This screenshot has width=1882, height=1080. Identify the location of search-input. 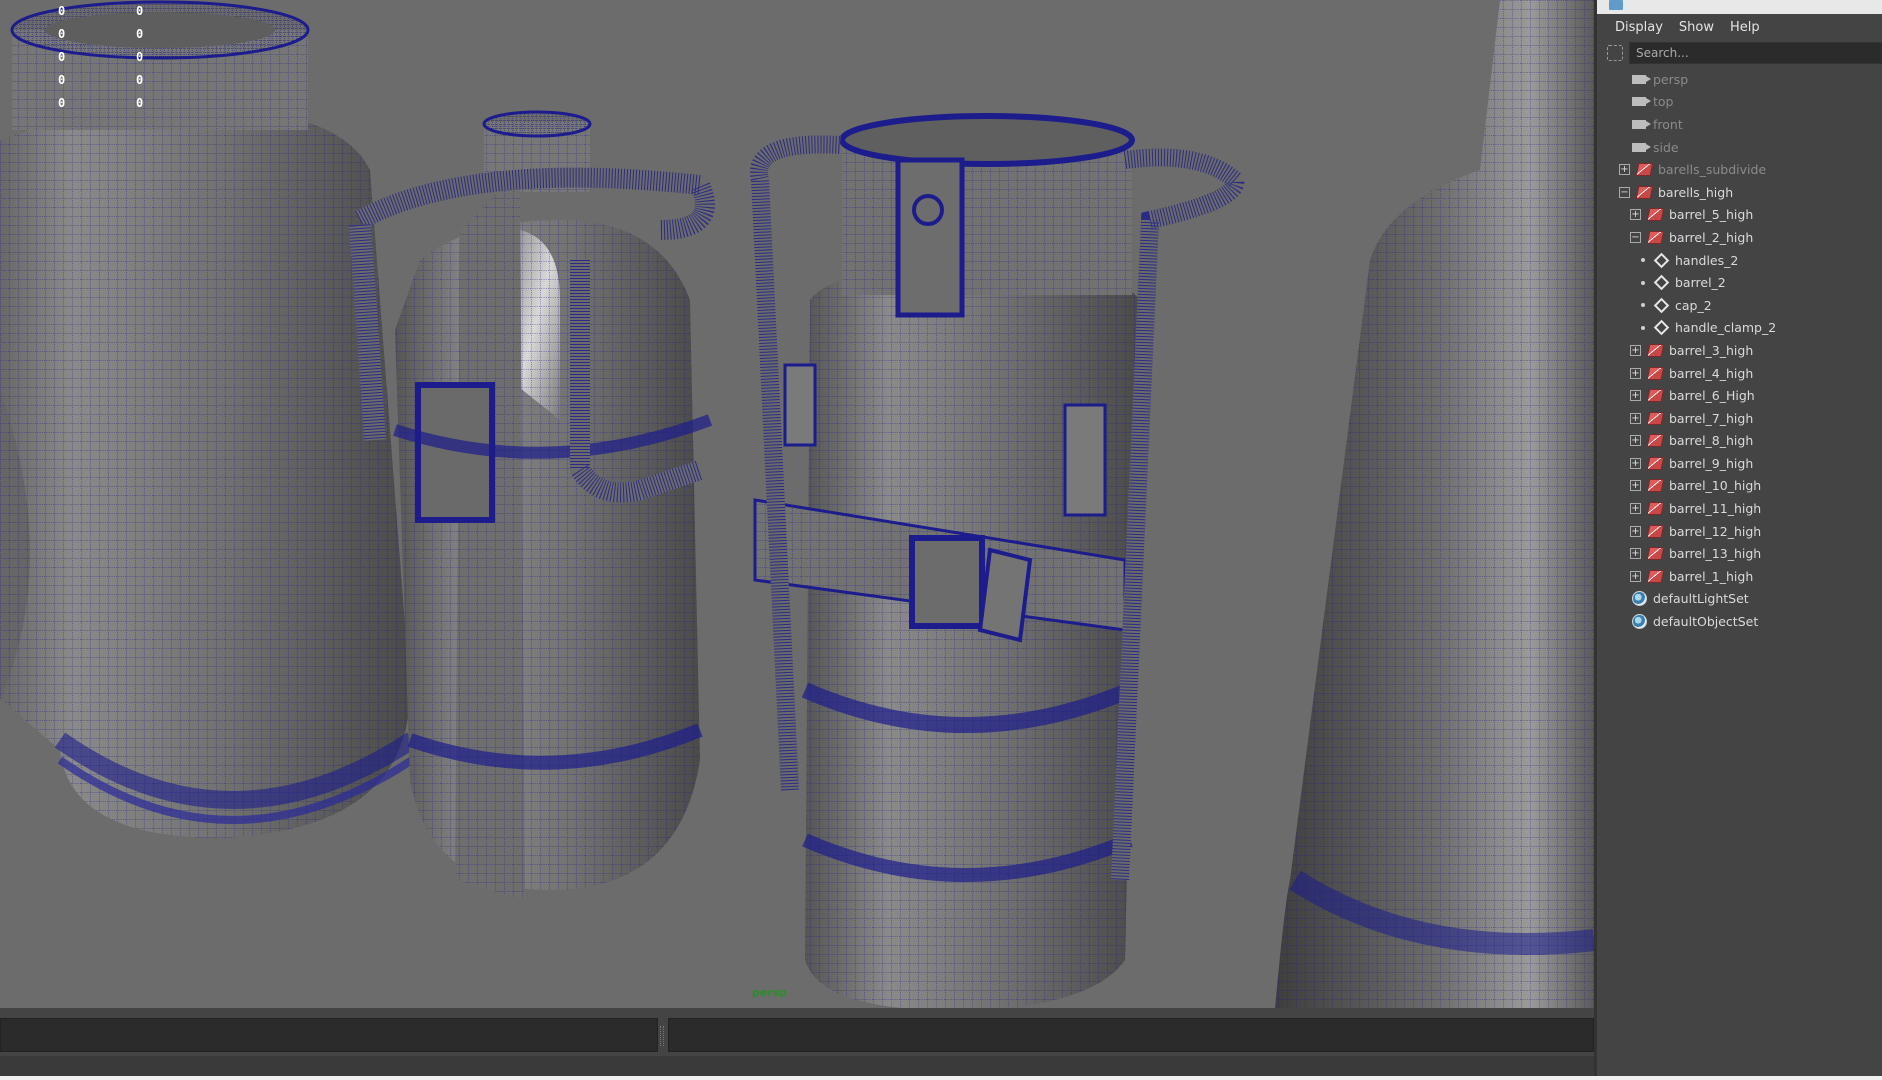
(1755, 53).